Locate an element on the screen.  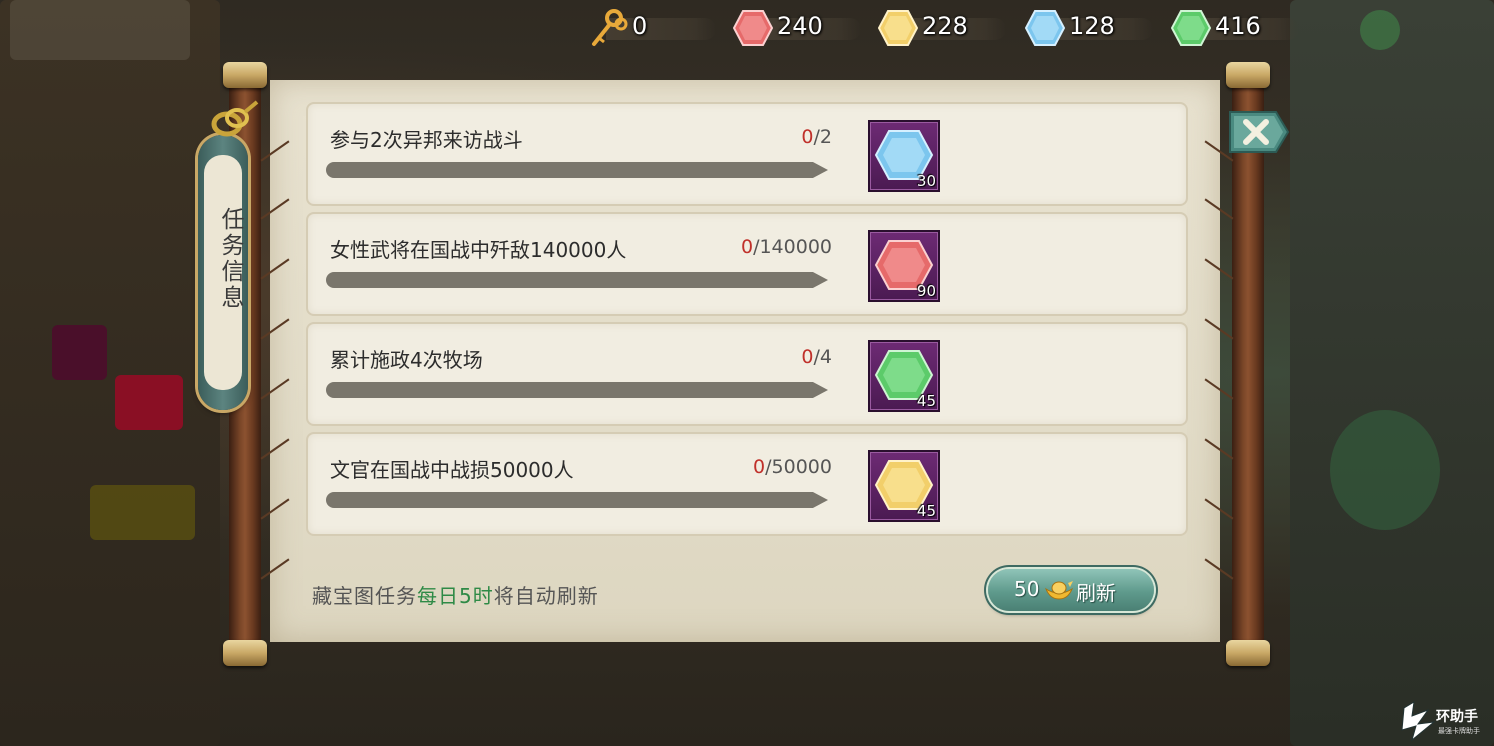
refresh-info-time: 每日5时 is located at coordinates (455, 596).